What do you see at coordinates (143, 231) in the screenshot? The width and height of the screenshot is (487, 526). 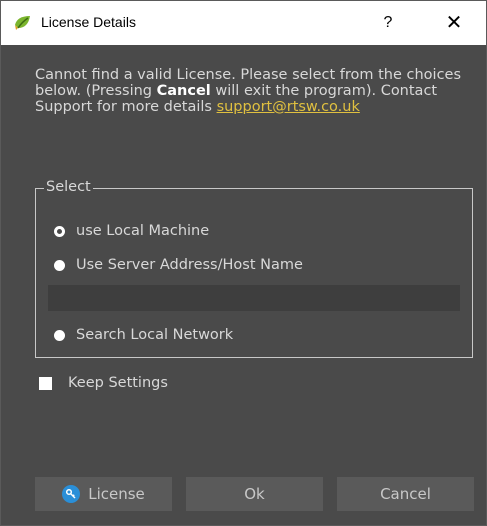 I see `radio-label: use Local Machine` at bounding box center [143, 231].